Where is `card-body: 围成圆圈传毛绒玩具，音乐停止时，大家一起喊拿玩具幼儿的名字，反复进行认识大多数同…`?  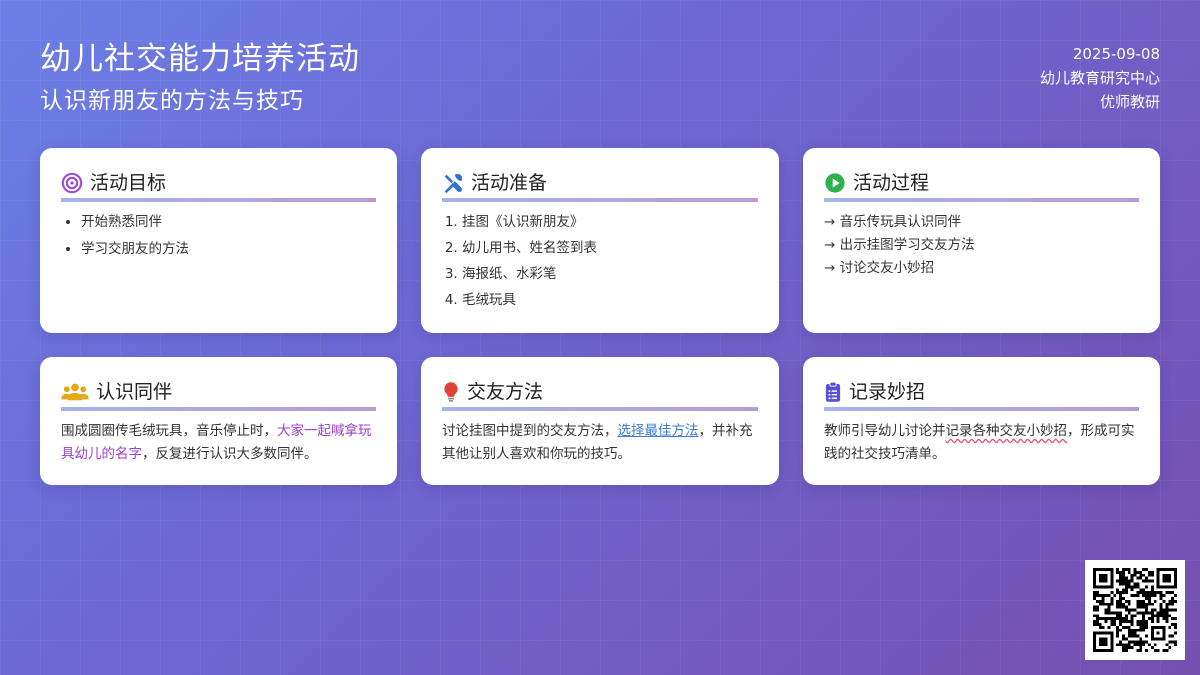 card-body: 围成圆圈传毛绒玩具，音乐停止时，大家一起喊拿玩具幼儿的名字，反复进行认识大多数同… is located at coordinates (218, 443).